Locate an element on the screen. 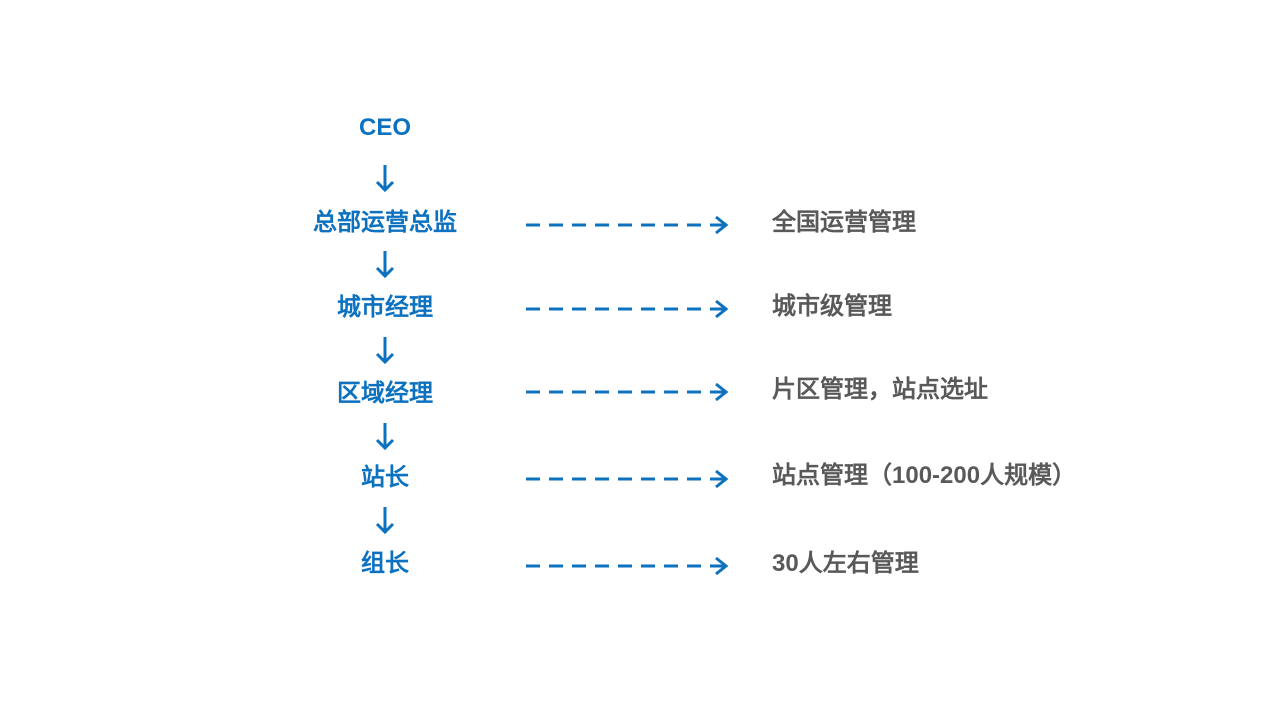 The height and width of the screenshot is (720, 1280). role-title: 站长 is located at coordinates (385, 477).